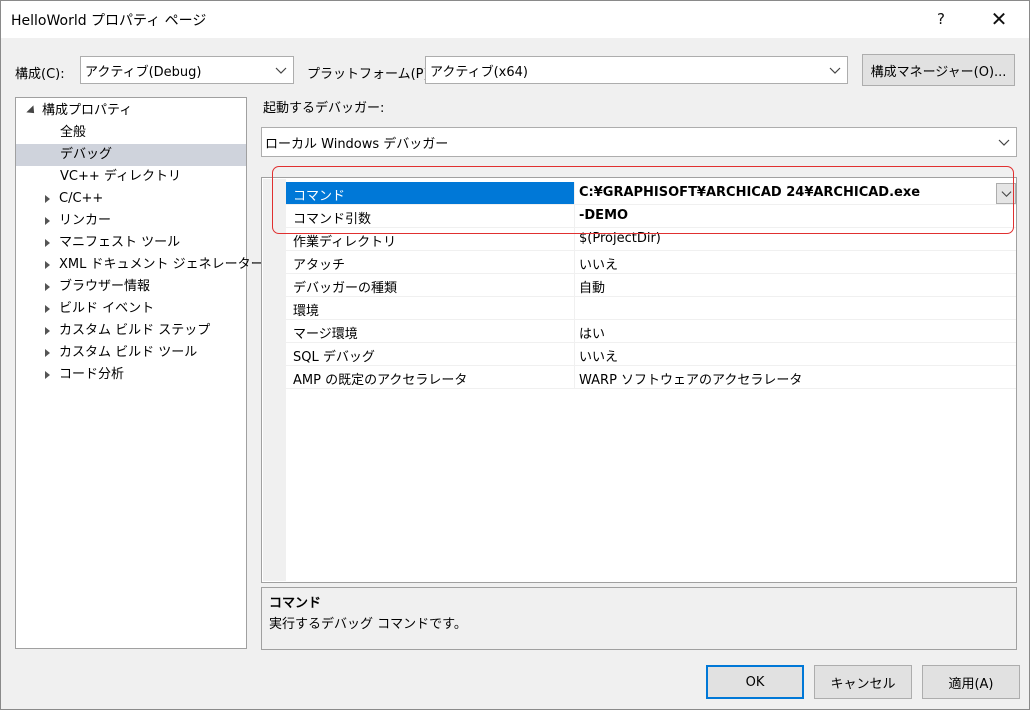 This screenshot has width=1030, height=710. Describe the element at coordinates (87, 110) in the screenshot. I see `tree-root-label: 構成プロパティ` at that location.